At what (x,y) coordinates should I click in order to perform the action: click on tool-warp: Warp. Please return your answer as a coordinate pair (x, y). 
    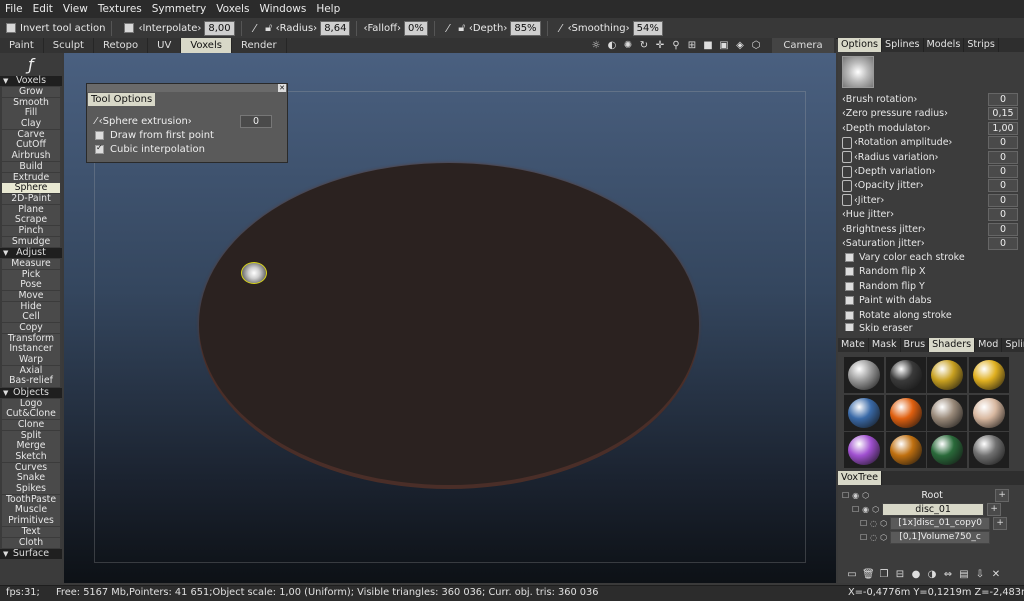
    Looking at the image, I should click on (31, 360).